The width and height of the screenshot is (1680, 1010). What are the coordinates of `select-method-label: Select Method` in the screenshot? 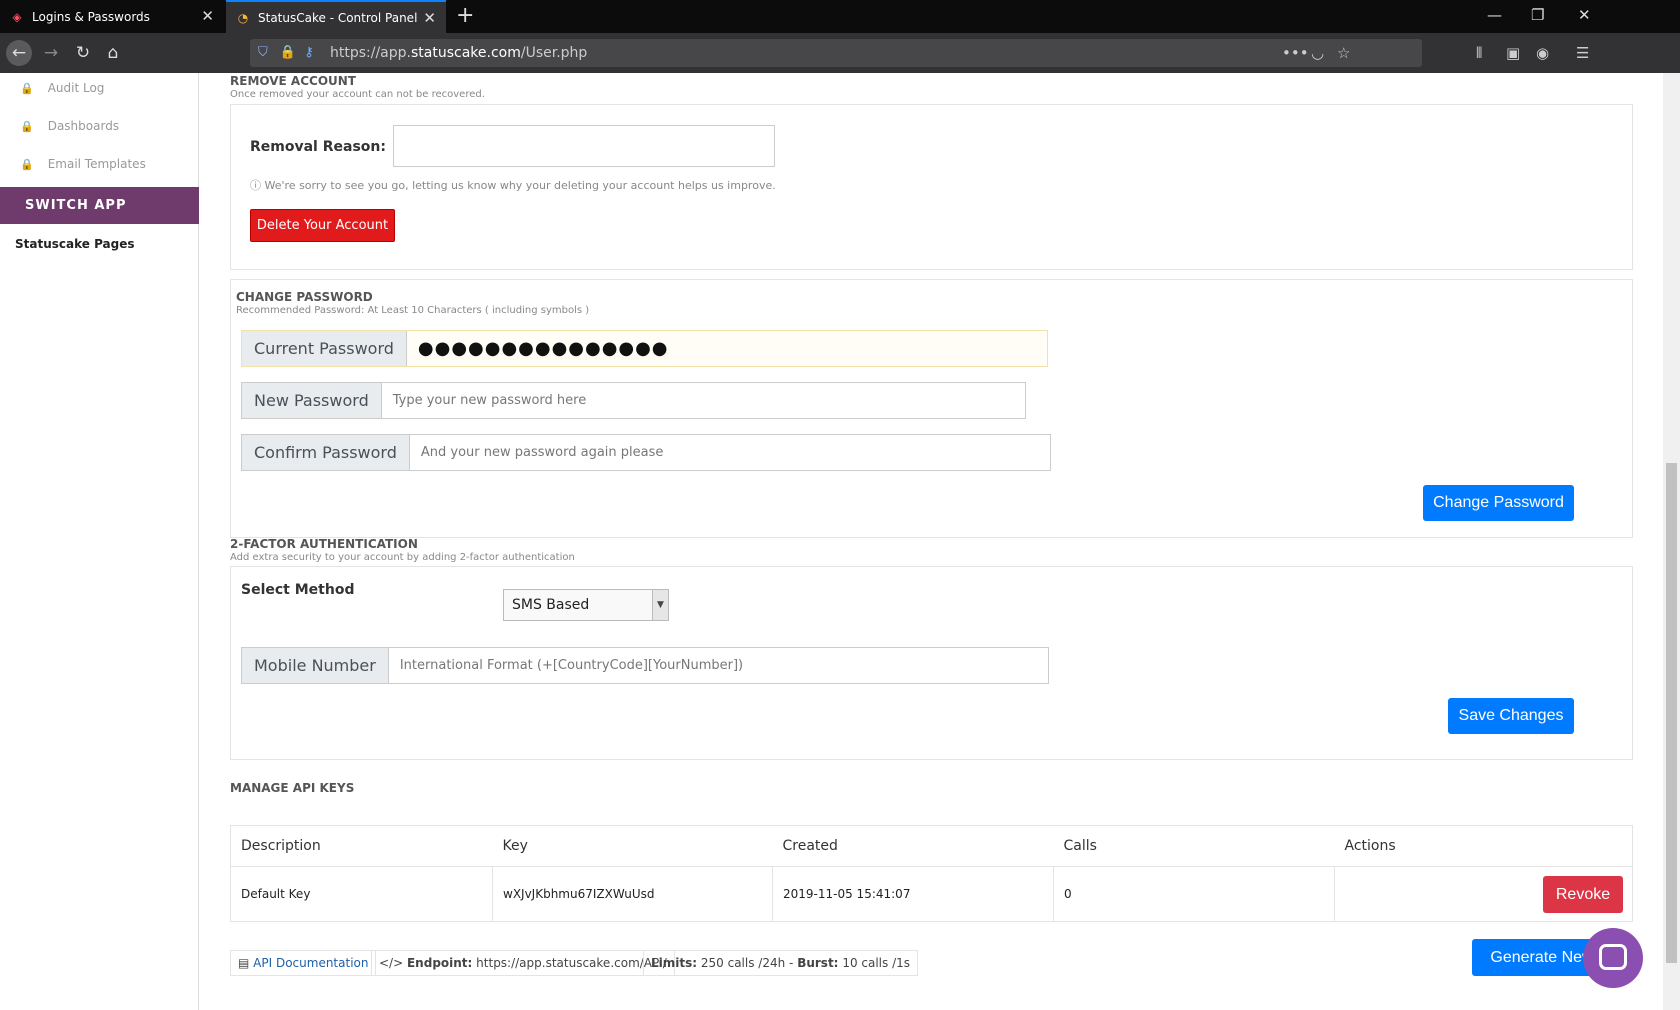 It's located at (298, 590).